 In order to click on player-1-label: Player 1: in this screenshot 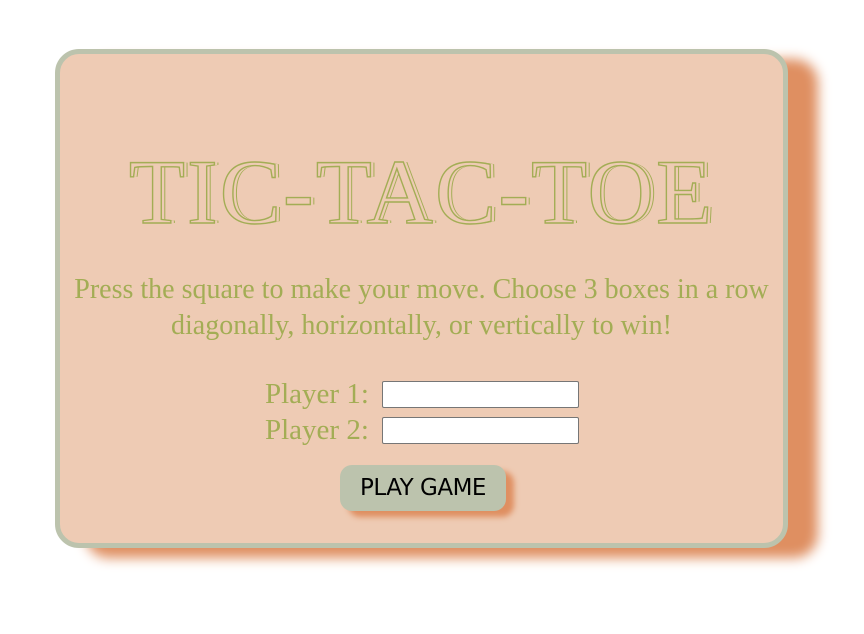, I will do `click(317, 393)`.